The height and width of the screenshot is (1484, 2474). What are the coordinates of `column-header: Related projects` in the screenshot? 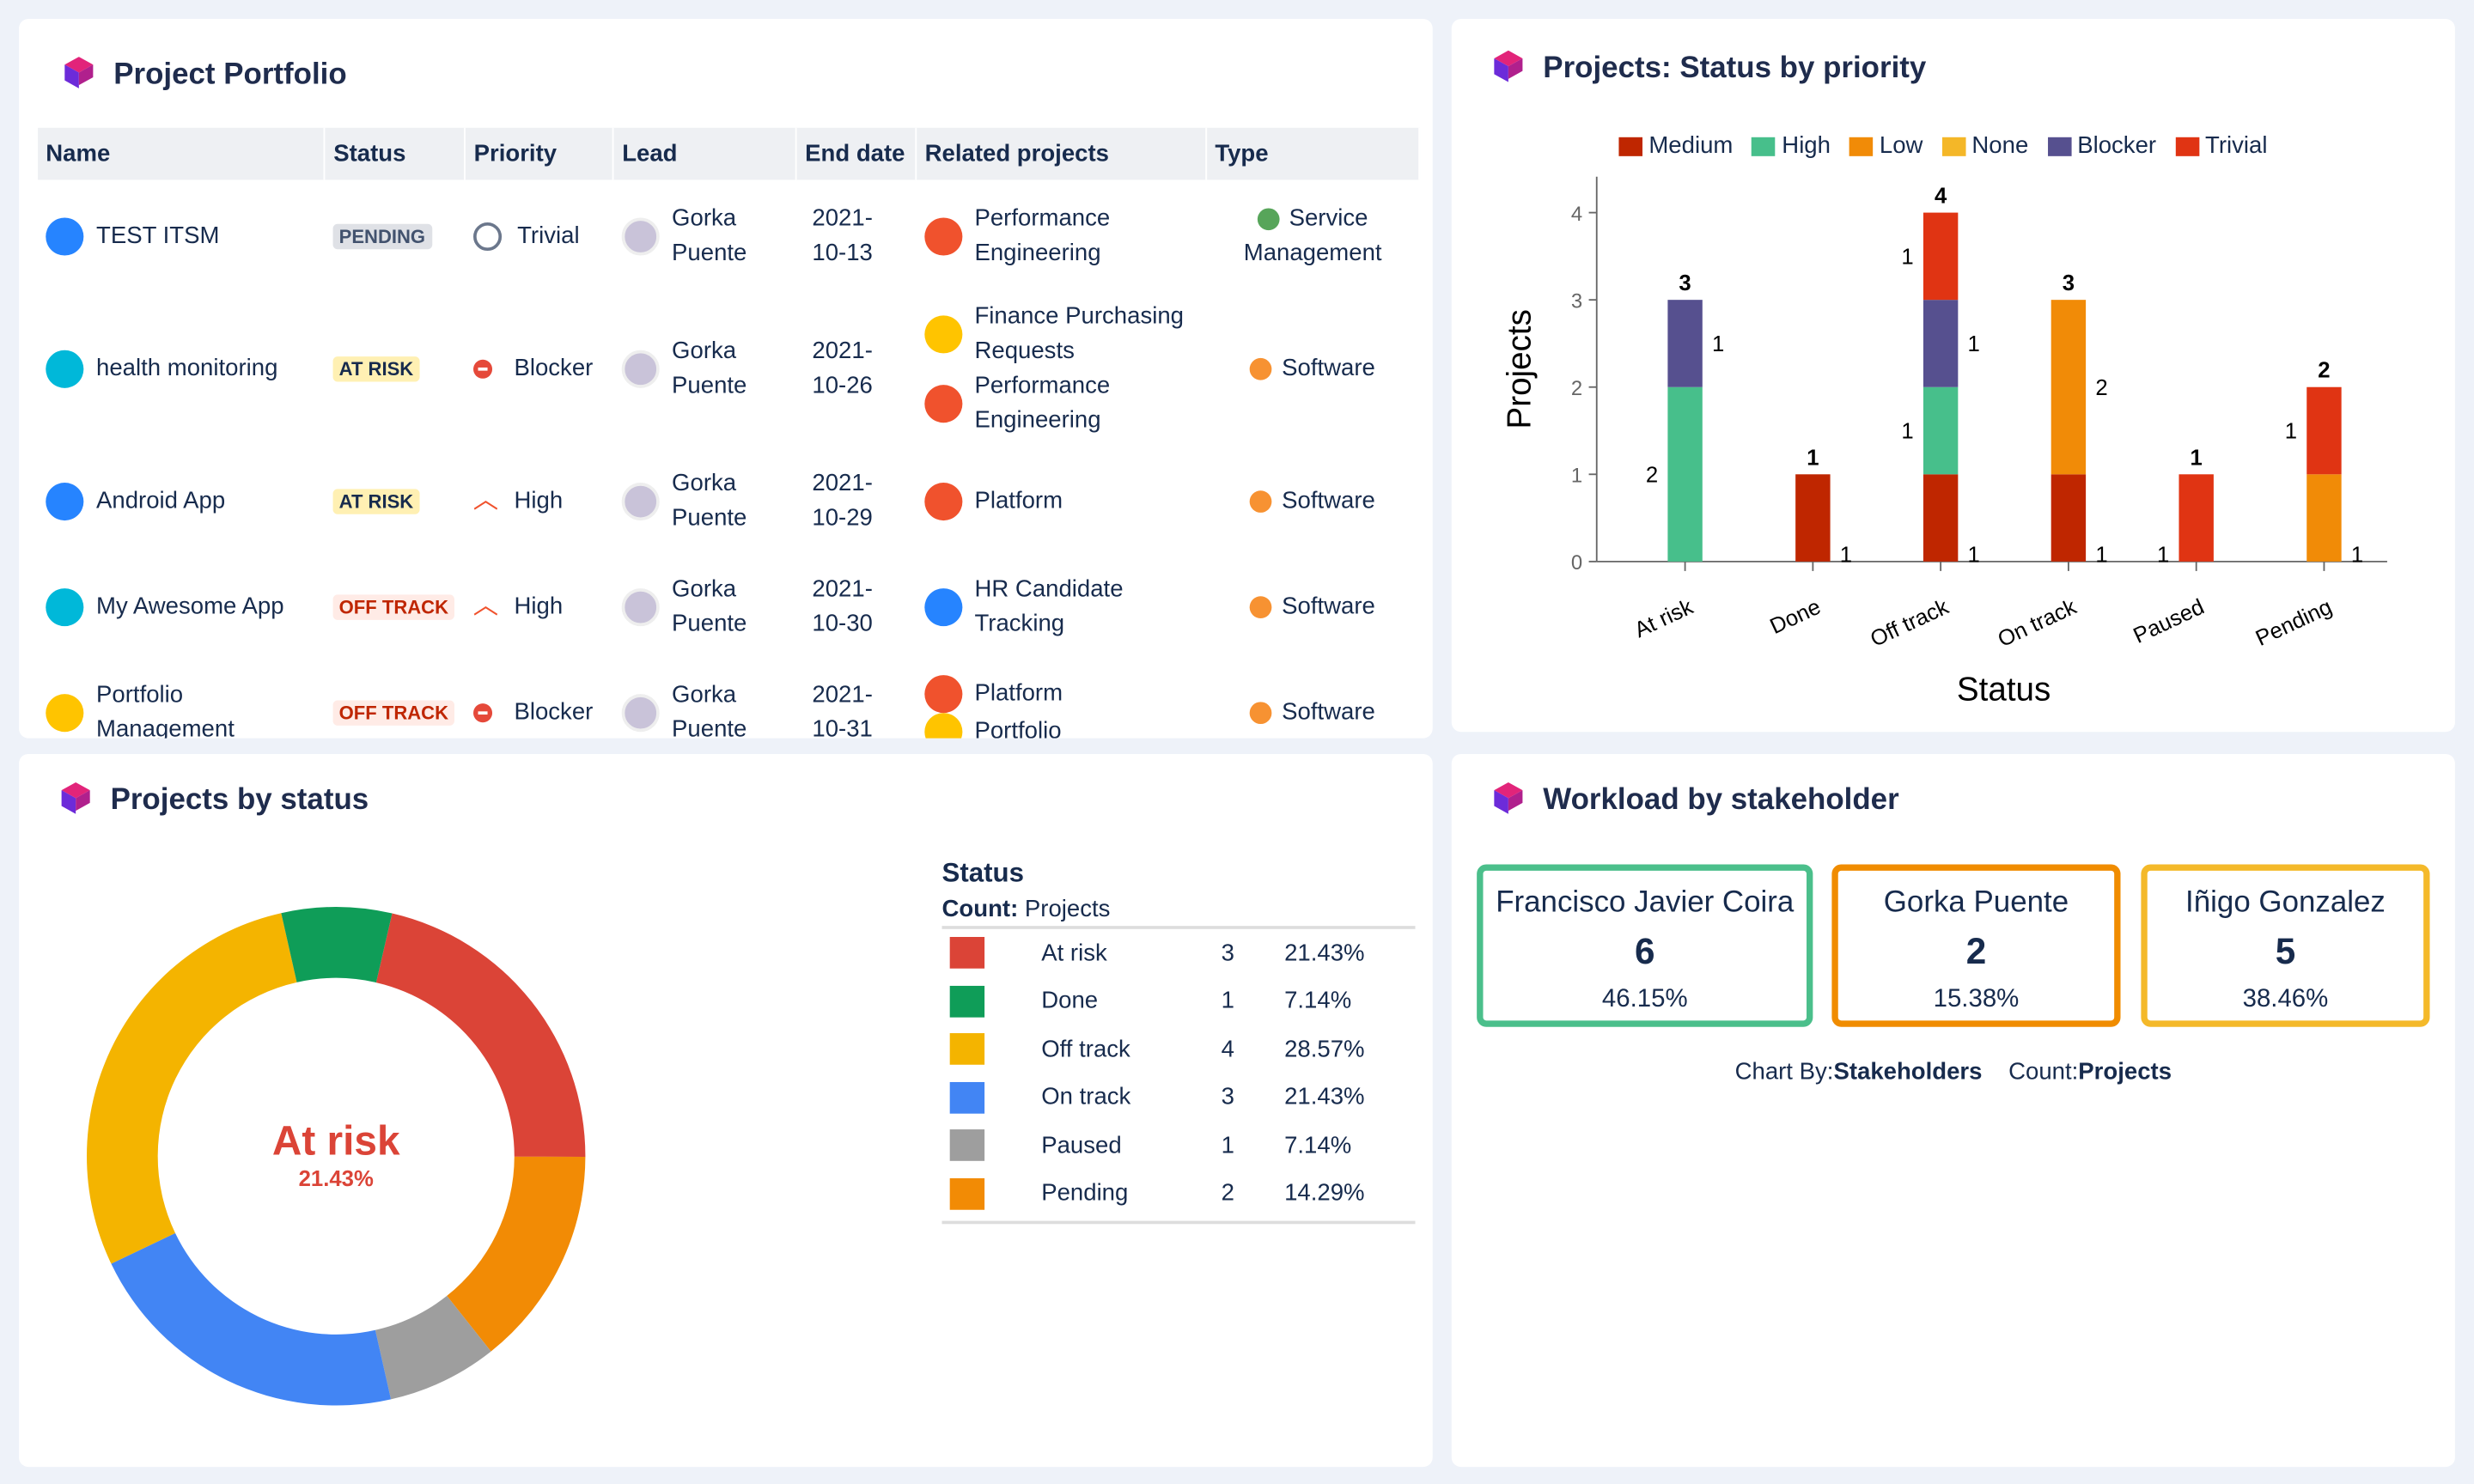 It's located at (1062, 153).